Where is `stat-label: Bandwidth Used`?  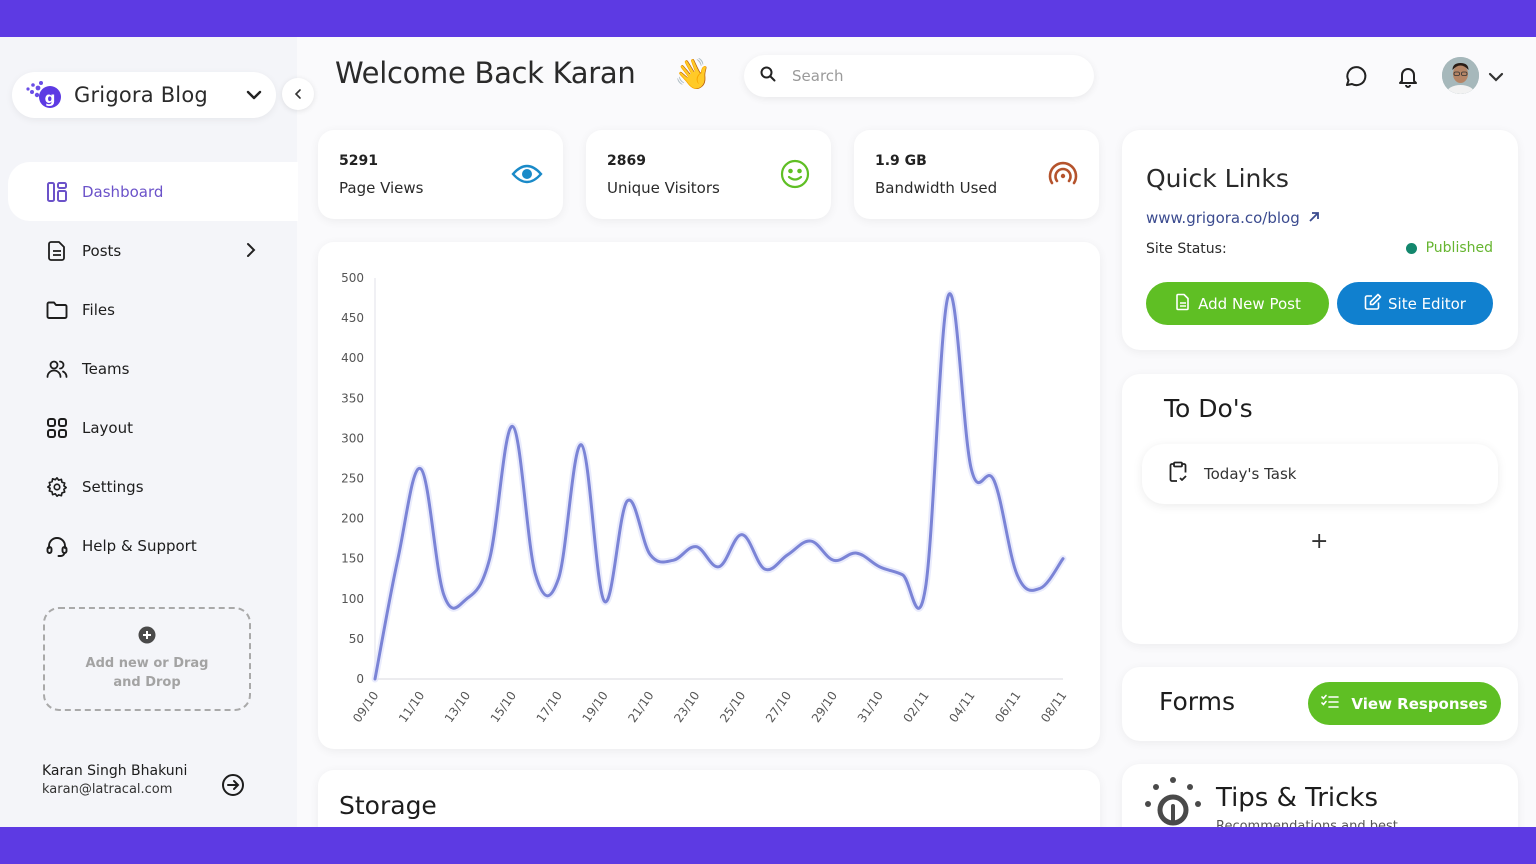
stat-label: Bandwidth Used is located at coordinates (936, 188).